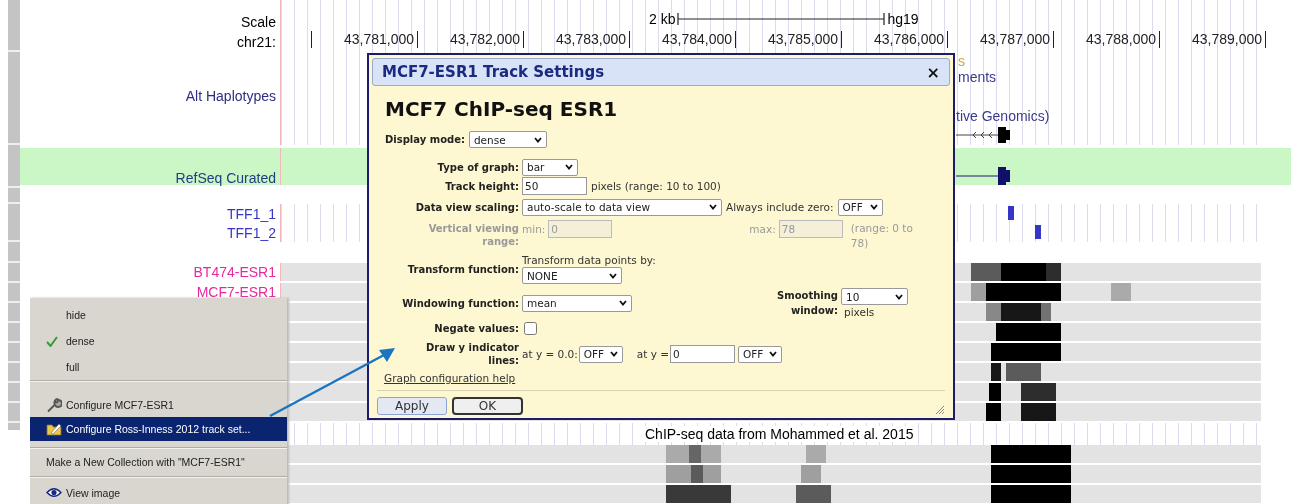 The image size is (1291, 504). What do you see at coordinates (473, 235) in the screenshot?
I see `field-label: Vertical viewing range:` at bounding box center [473, 235].